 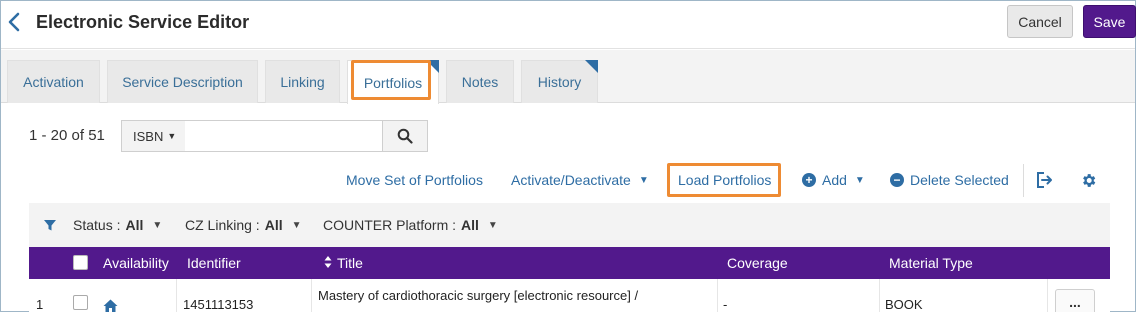 I want to click on column-header-coverage: Coverage, so click(x=757, y=263).